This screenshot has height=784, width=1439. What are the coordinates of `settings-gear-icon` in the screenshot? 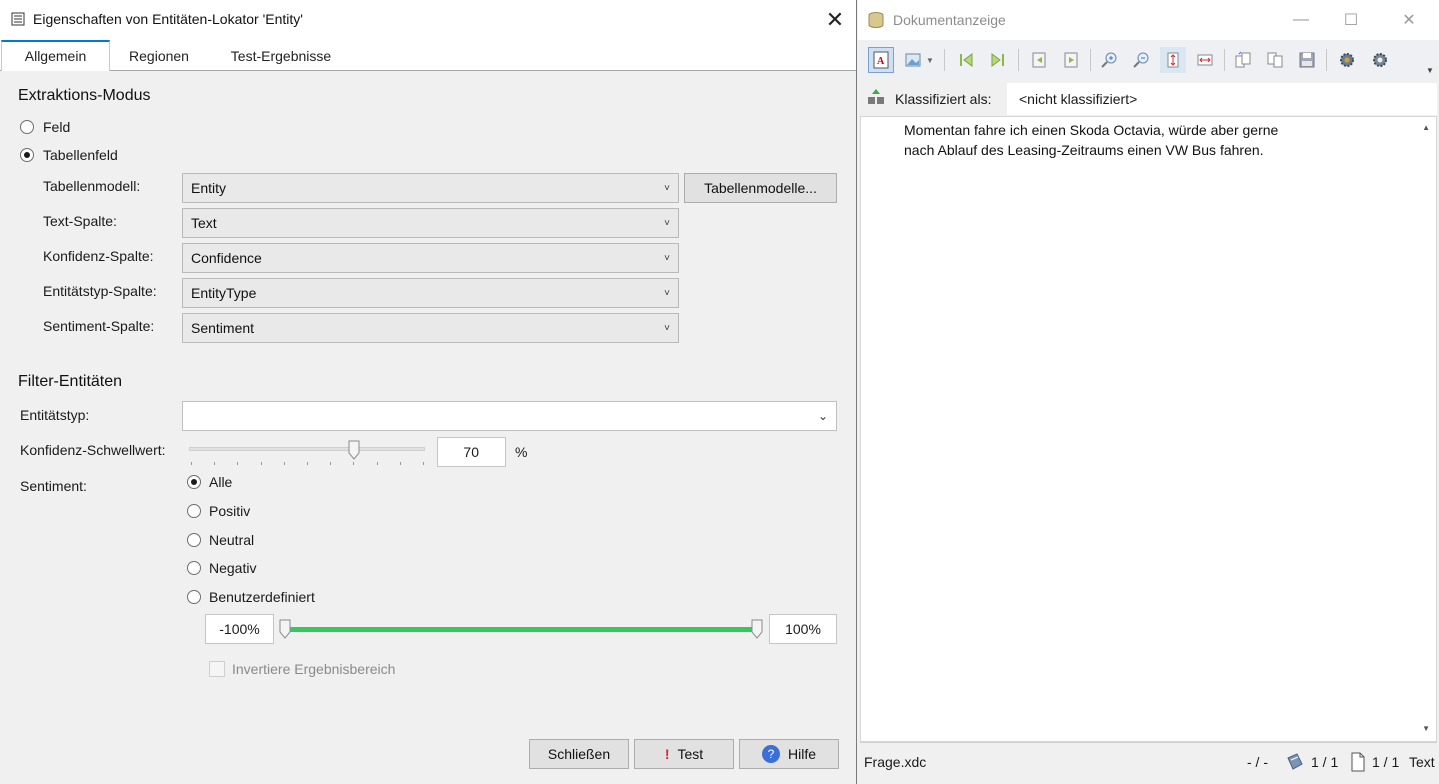 It's located at (1347, 60).